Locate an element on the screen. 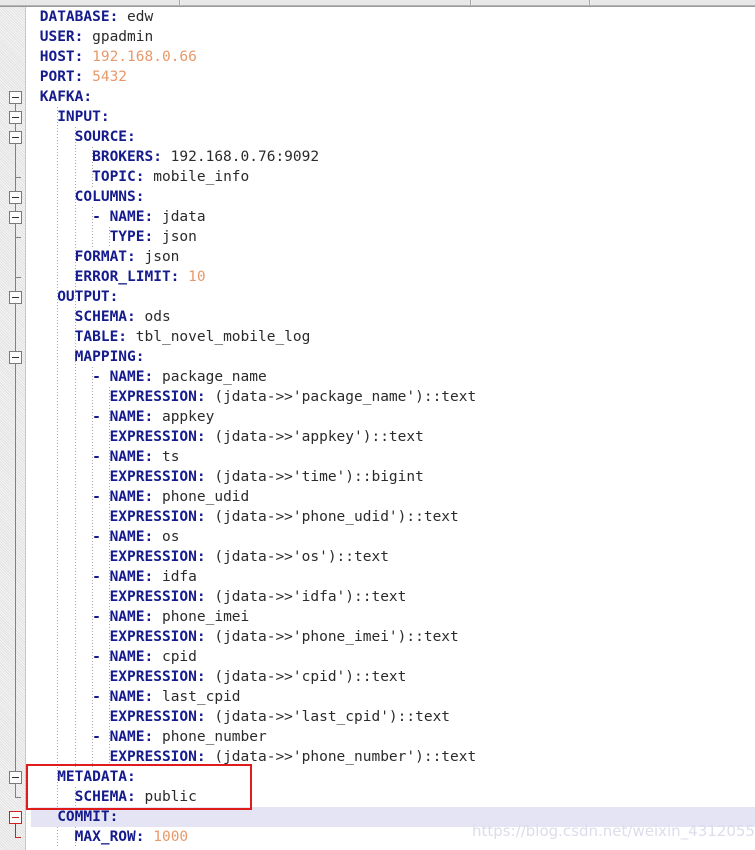 The width and height of the screenshot is (755, 850). yaml-key: INPUT: is located at coordinates (83, 117).